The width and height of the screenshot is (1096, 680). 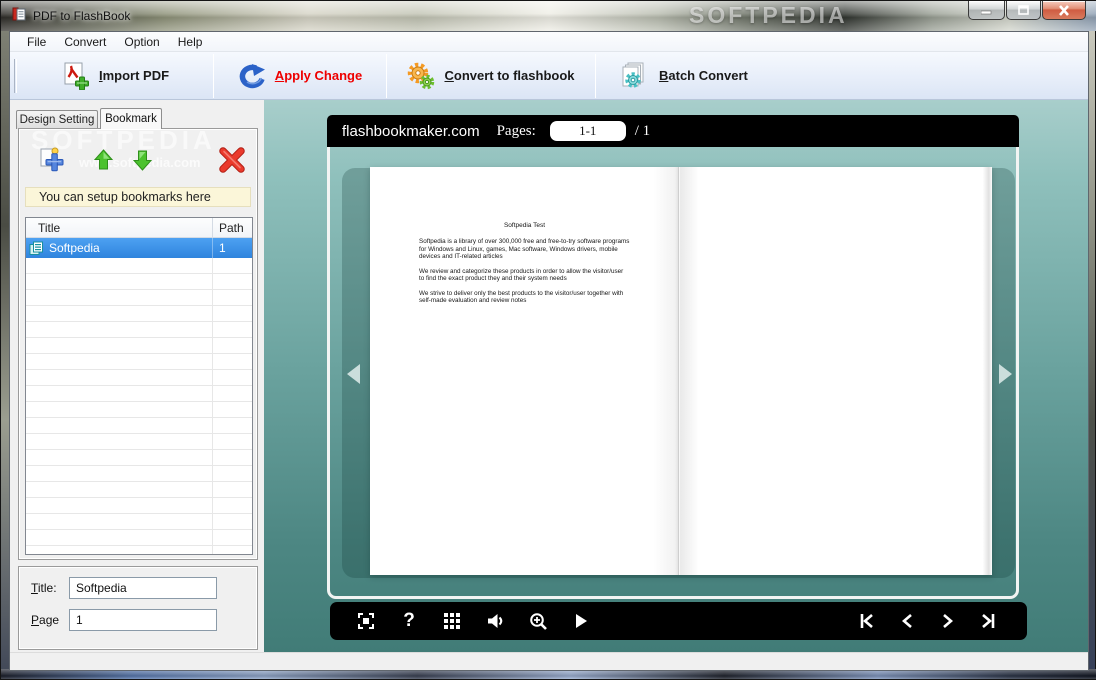 What do you see at coordinates (76, 76) in the screenshot?
I see `import-pdf-icon` at bounding box center [76, 76].